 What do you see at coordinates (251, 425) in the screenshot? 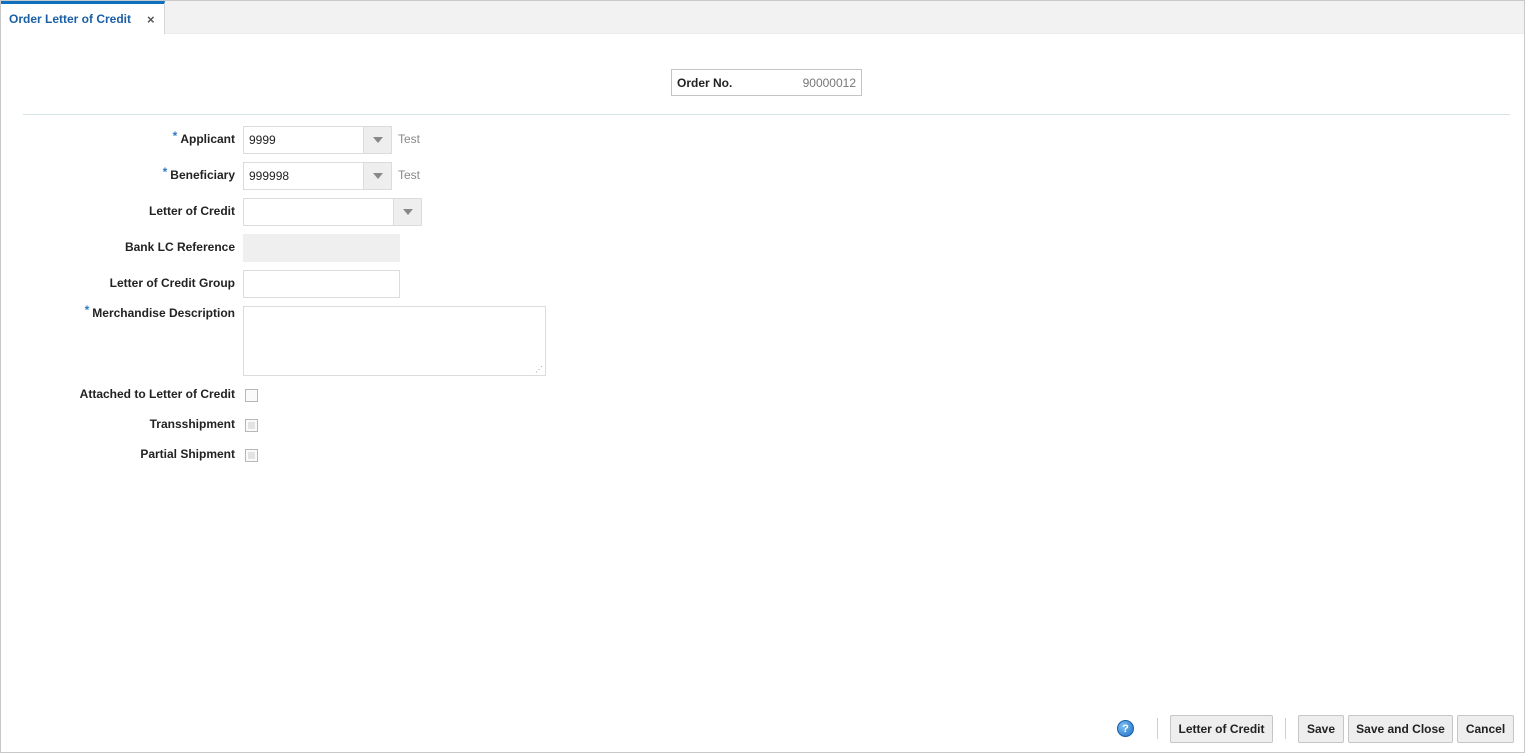
I see `transshipment-checkbox` at bounding box center [251, 425].